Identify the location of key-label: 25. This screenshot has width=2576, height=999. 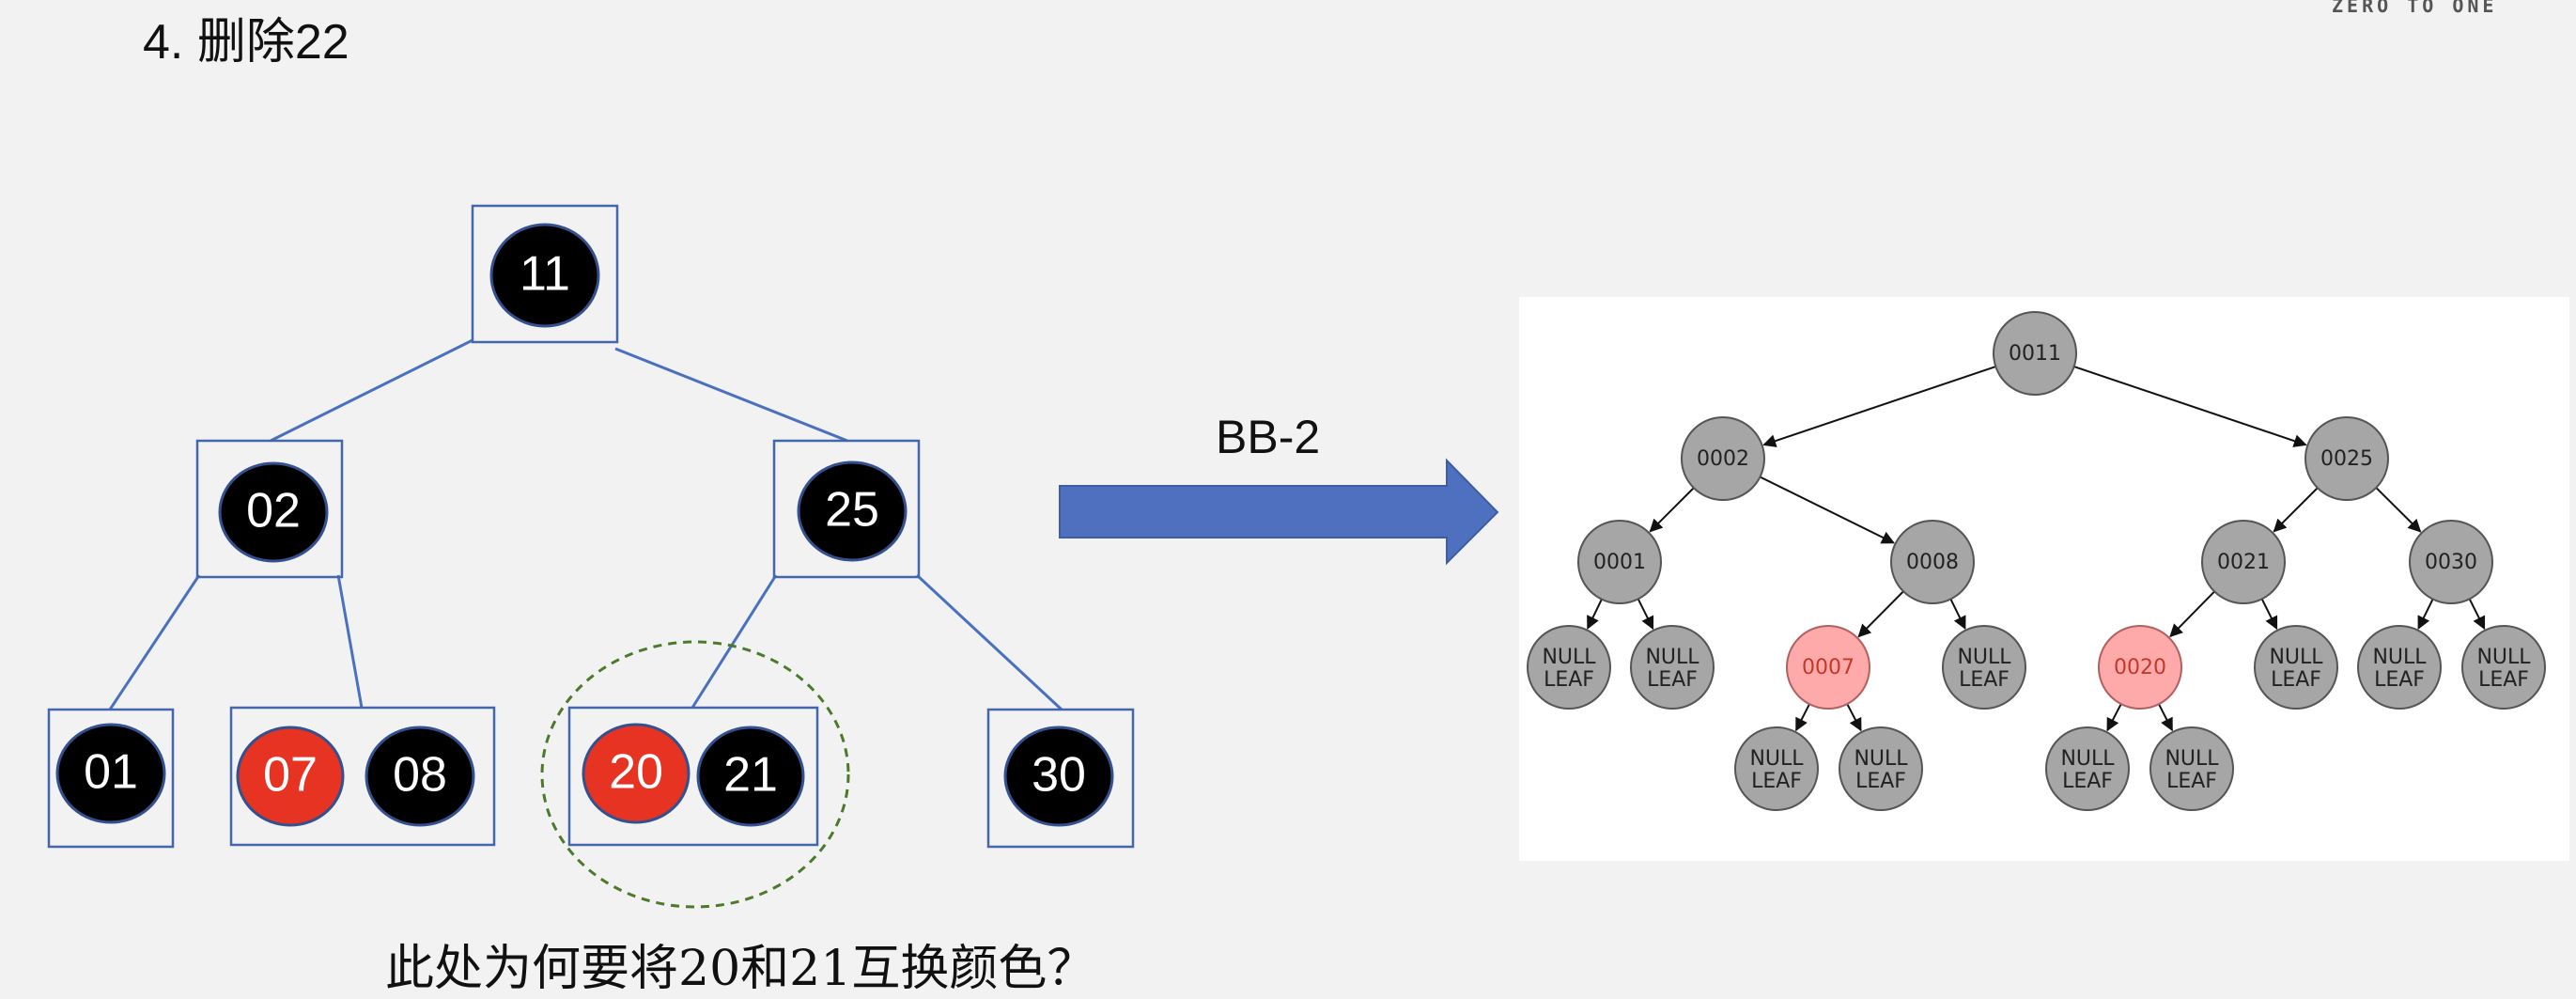
(852, 511).